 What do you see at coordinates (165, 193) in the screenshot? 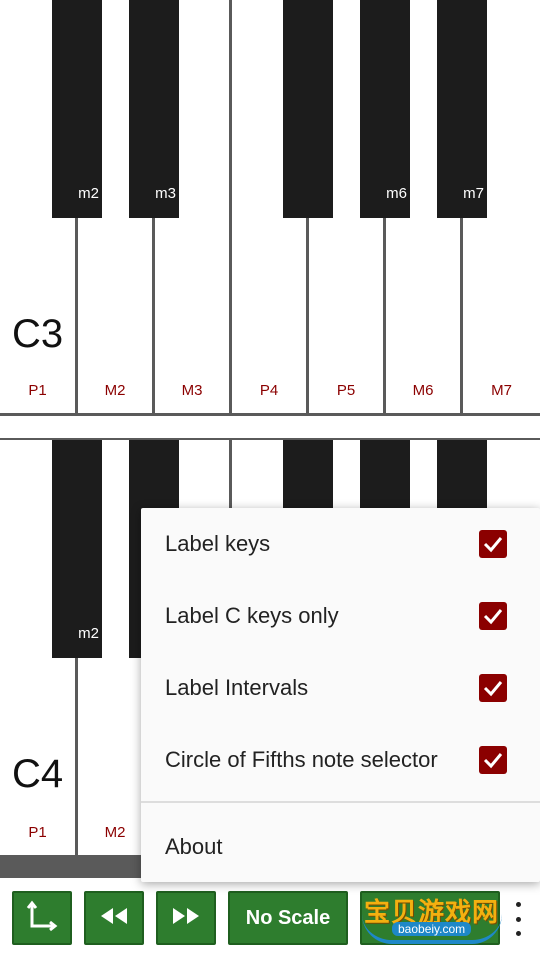
I see `interval-label: m3` at bounding box center [165, 193].